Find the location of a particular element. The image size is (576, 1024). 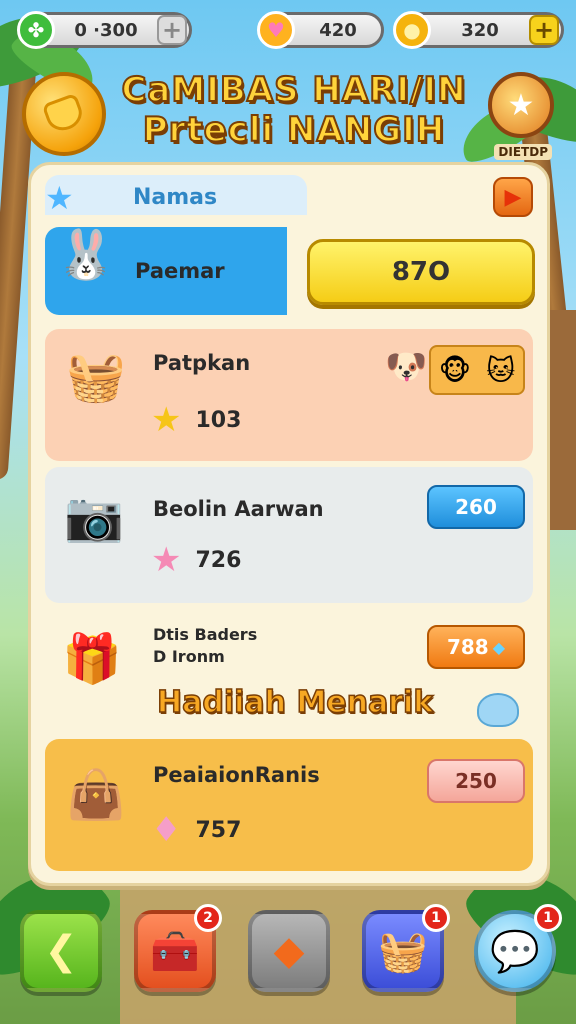

reward-row-5-stat: ♦ 757 is located at coordinates (196, 830).